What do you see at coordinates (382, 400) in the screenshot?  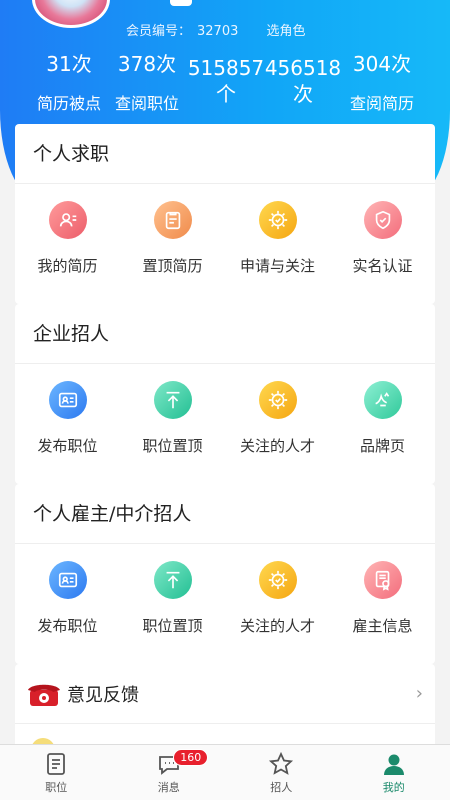 I see `brand-icon` at bounding box center [382, 400].